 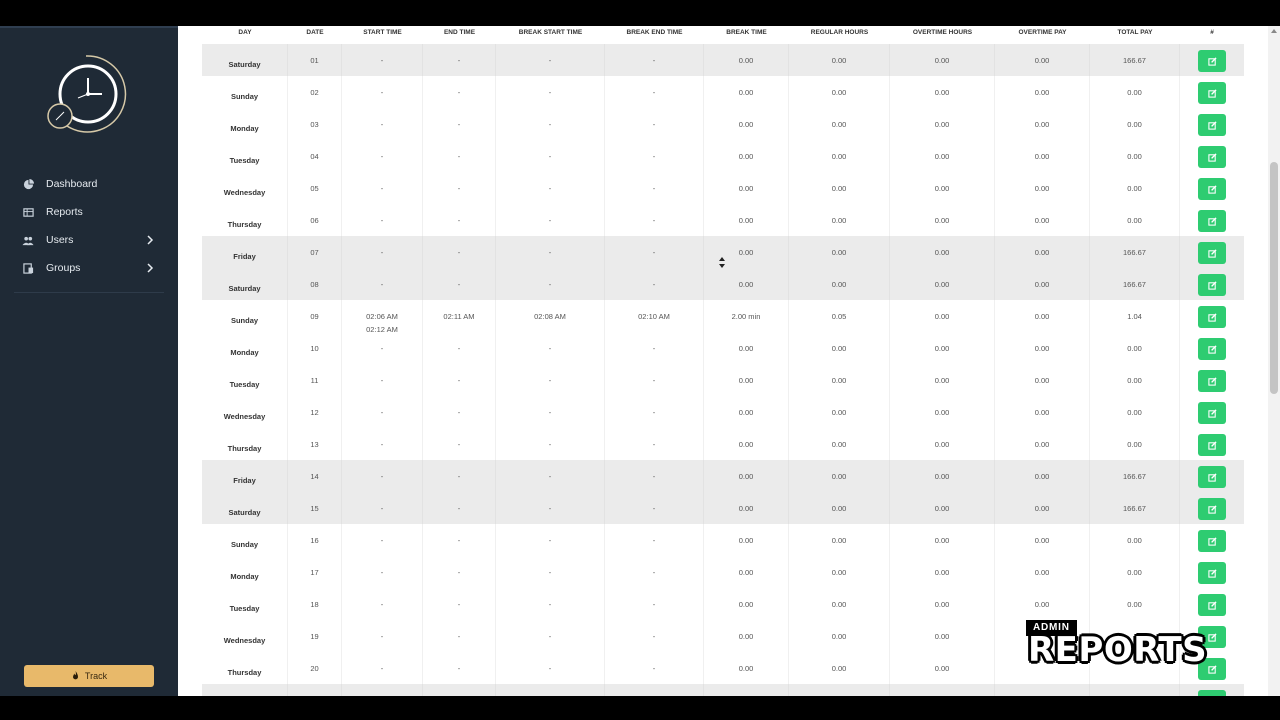 I want to click on column-header: DAY, so click(x=245, y=32).